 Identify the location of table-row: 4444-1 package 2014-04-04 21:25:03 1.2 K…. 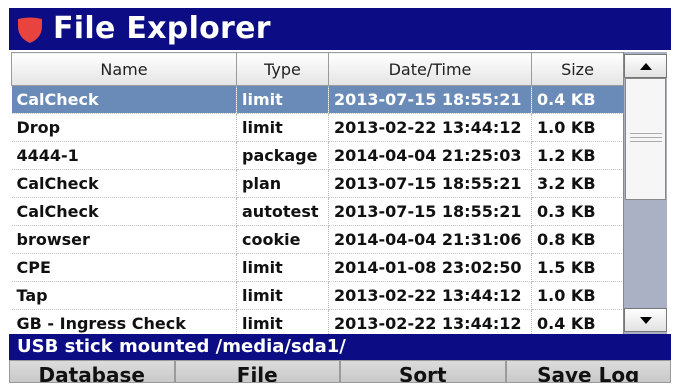
(317, 155).